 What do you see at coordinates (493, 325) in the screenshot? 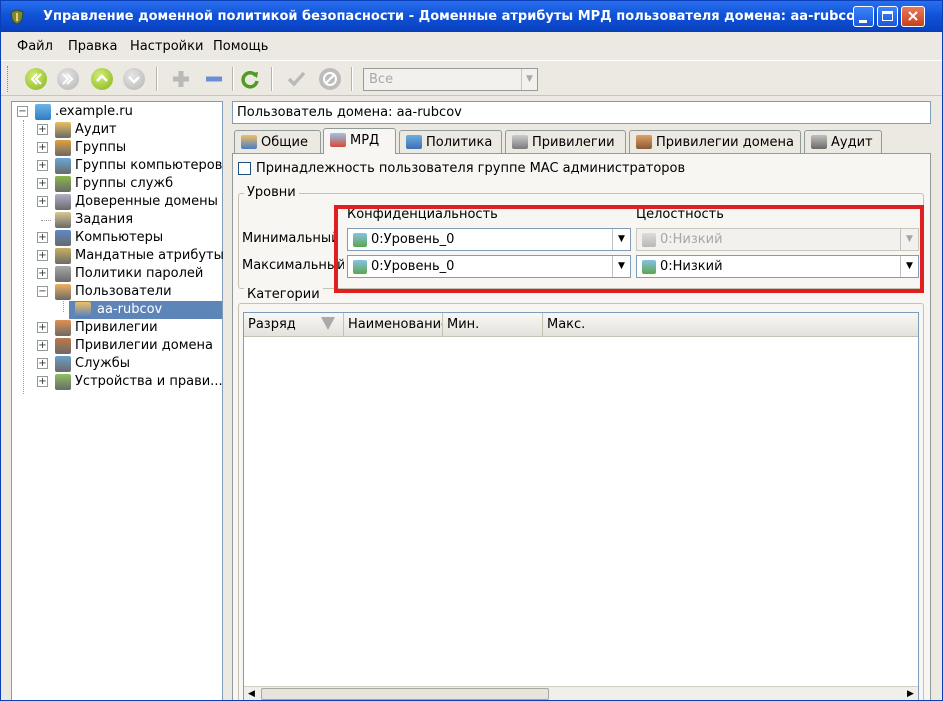
I see `column-header-min: Мин.` at bounding box center [493, 325].